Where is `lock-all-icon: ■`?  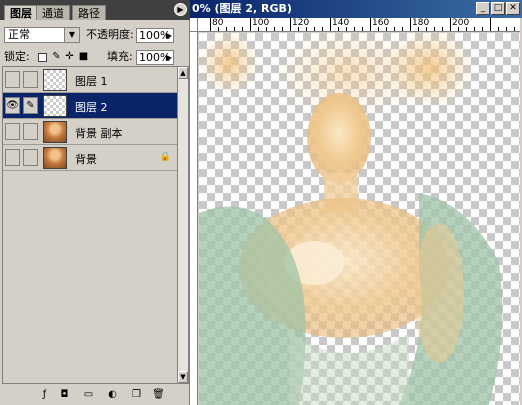
lock-all-icon: ■ is located at coordinates (83, 56).